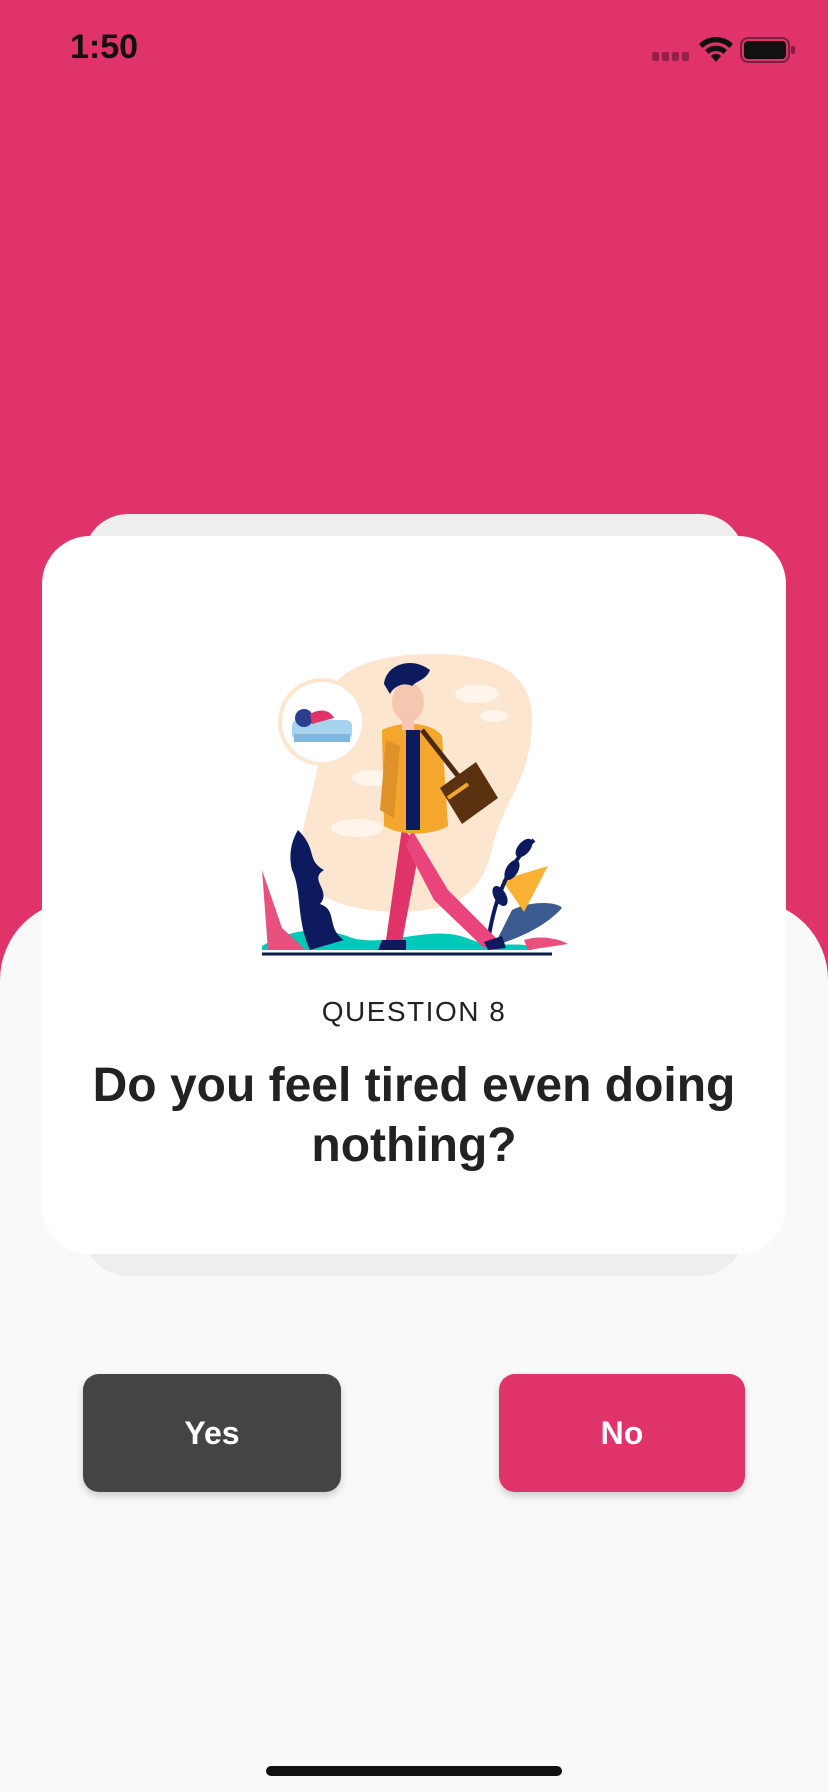 Image resolution: width=828 pixels, height=1792 pixels. What do you see at coordinates (767, 50) in the screenshot?
I see `battery-icon` at bounding box center [767, 50].